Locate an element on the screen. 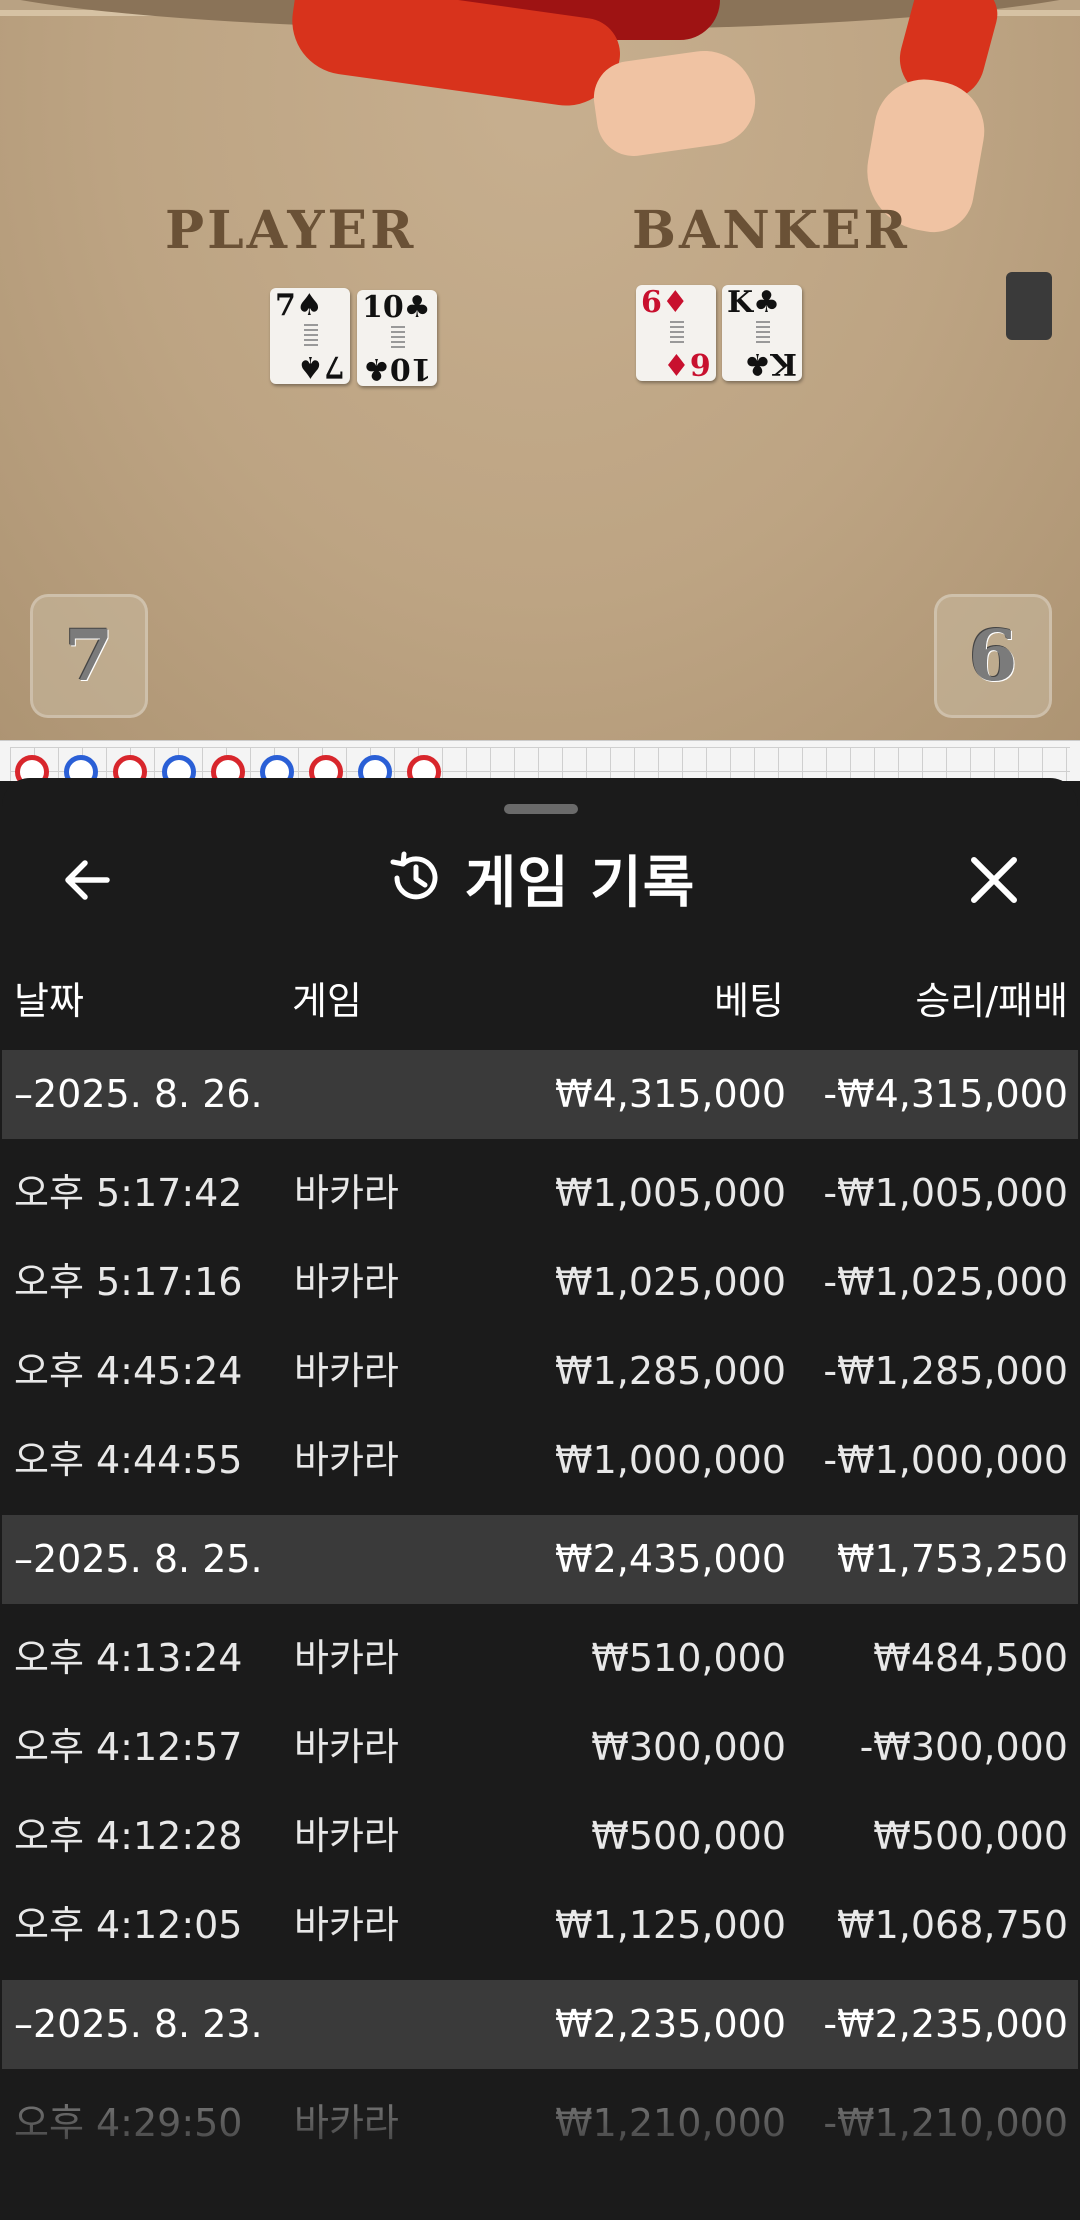  row-time: 오후 4:13:24 is located at coordinates (128, 1658).